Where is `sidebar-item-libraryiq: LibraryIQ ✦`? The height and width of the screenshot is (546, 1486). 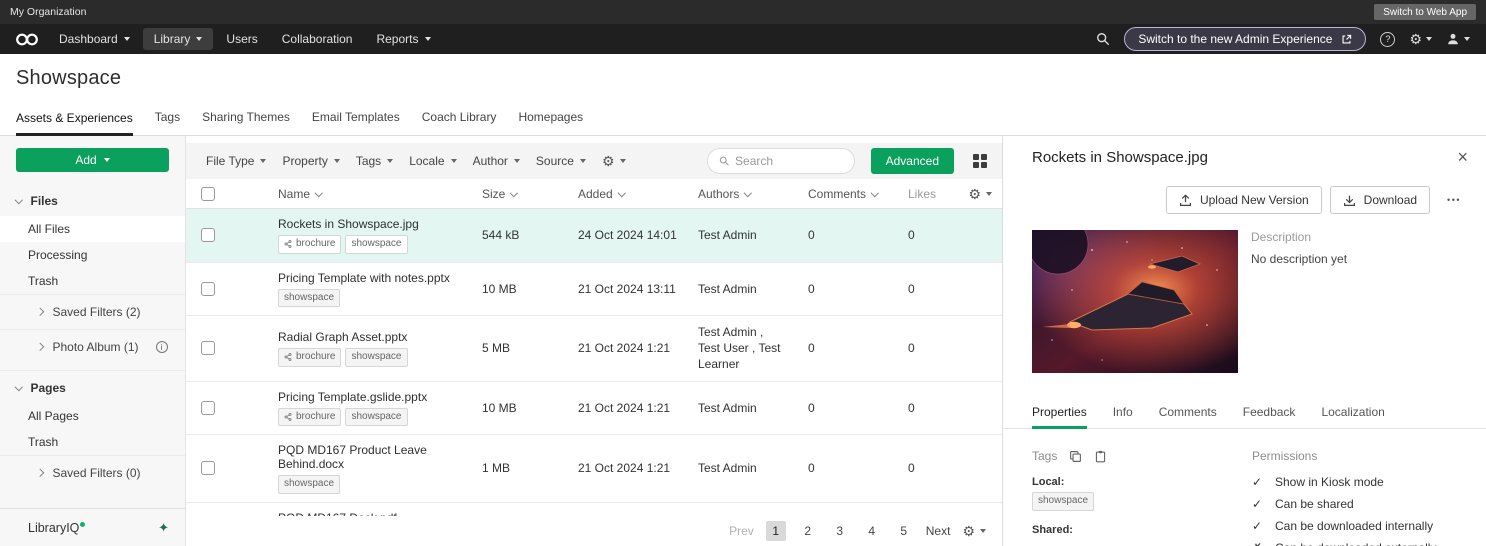 sidebar-item-libraryiq: LibraryIQ ✦ is located at coordinates (92, 527).